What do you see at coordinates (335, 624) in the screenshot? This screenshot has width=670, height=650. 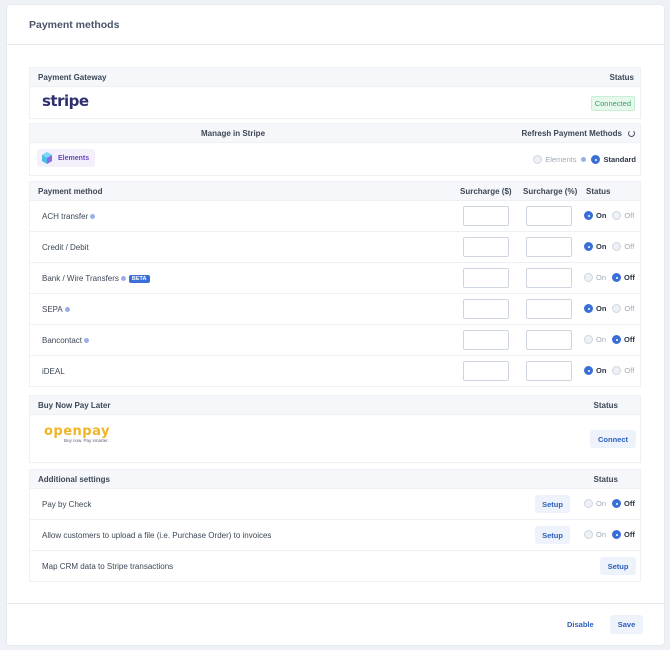 I see `footer-bar: Disable Save` at bounding box center [335, 624].